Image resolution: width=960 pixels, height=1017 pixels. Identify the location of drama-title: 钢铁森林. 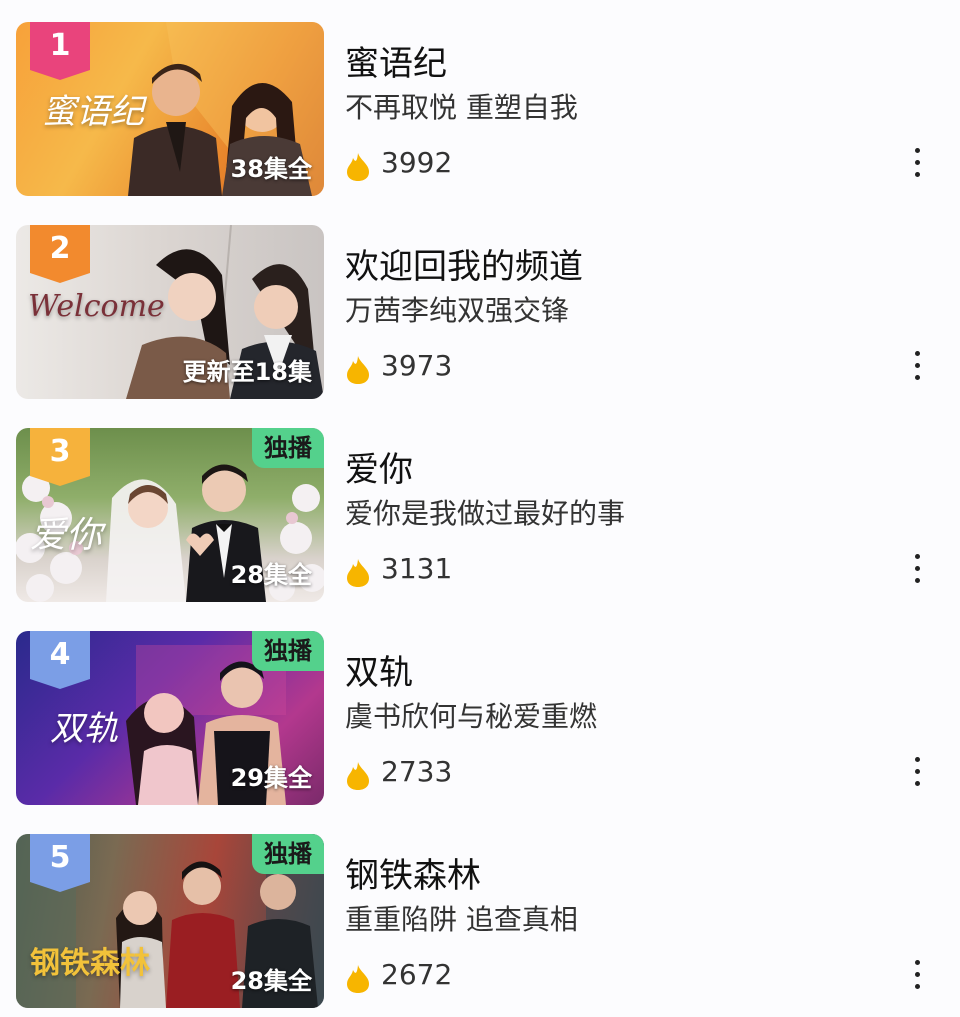
(413, 872).